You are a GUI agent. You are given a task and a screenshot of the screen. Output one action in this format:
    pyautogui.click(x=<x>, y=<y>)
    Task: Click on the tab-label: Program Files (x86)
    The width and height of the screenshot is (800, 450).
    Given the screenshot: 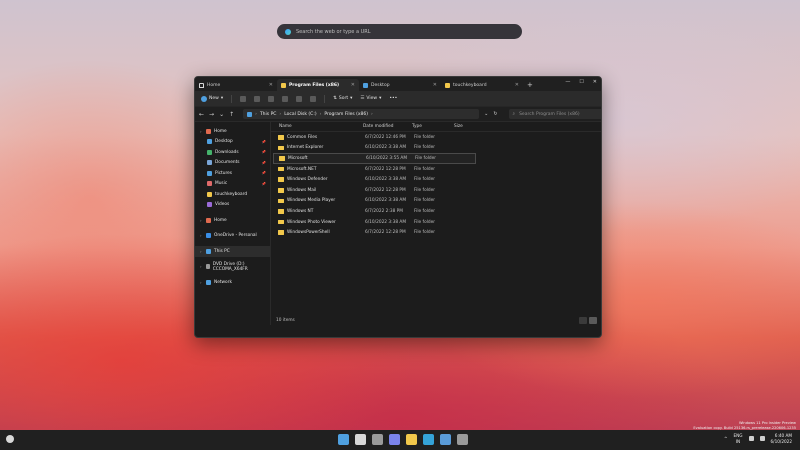 What is the action you would take?
    pyautogui.click(x=314, y=85)
    